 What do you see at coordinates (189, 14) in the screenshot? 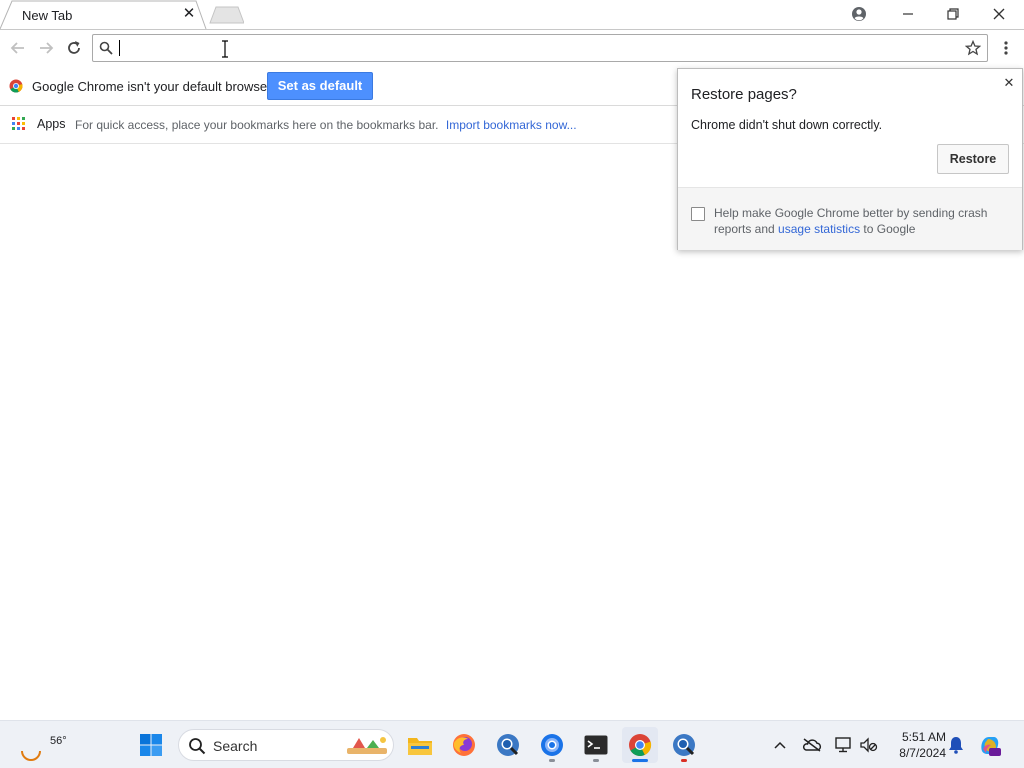
I see `tab-close-icon: ✕` at bounding box center [189, 14].